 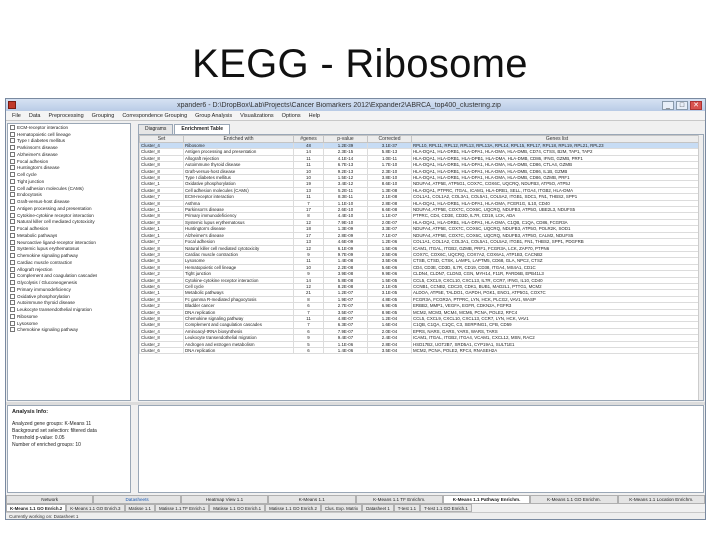 I want to click on pathway-list-item: Type I diabetes mellitus, so click(x=69, y=141).